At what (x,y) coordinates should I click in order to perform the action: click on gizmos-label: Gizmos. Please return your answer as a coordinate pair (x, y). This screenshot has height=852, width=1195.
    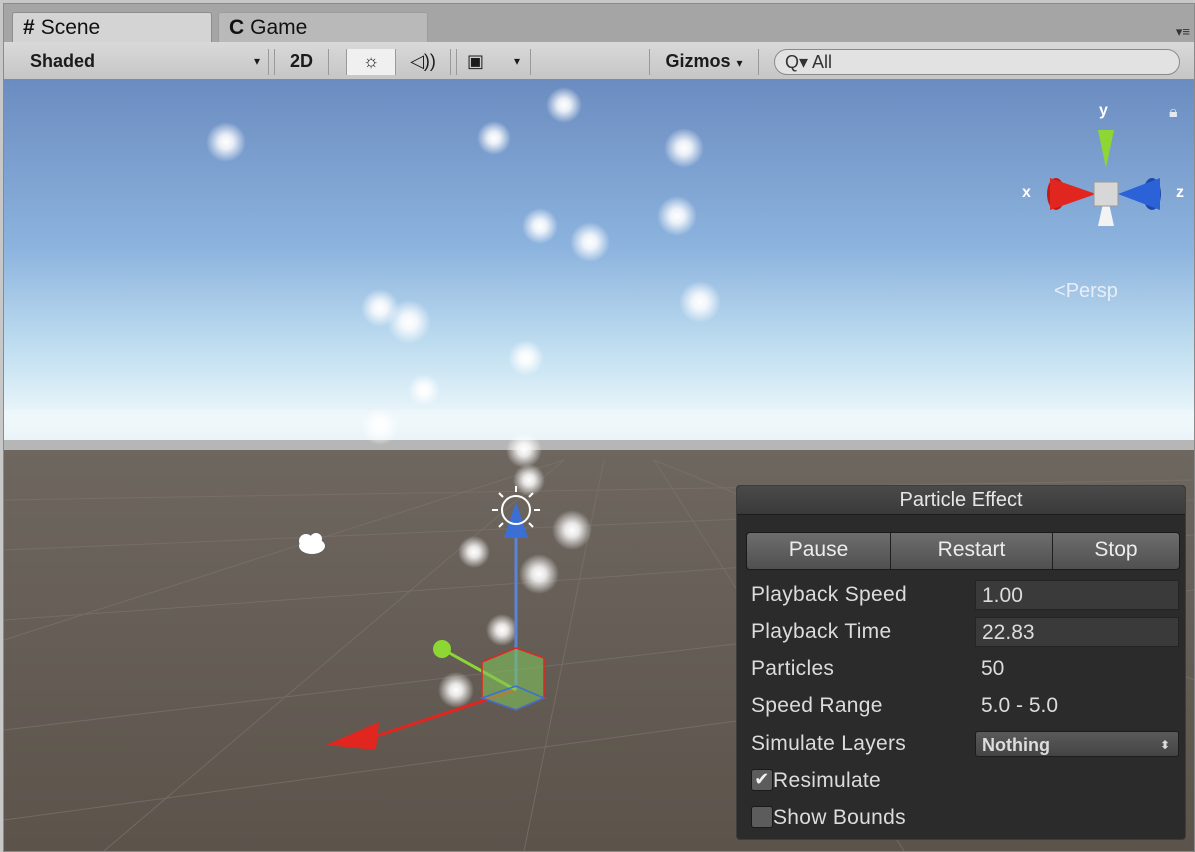
    Looking at the image, I should click on (698, 61).